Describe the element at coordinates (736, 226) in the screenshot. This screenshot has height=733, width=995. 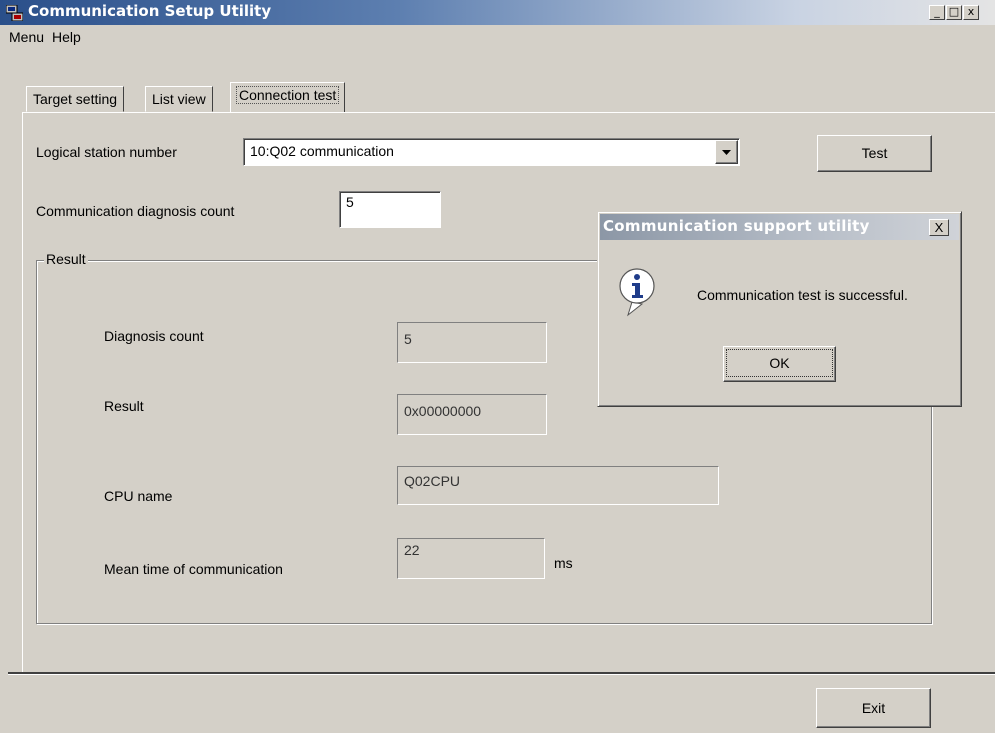
I see `dialog-title: Communication support utility` at that location.